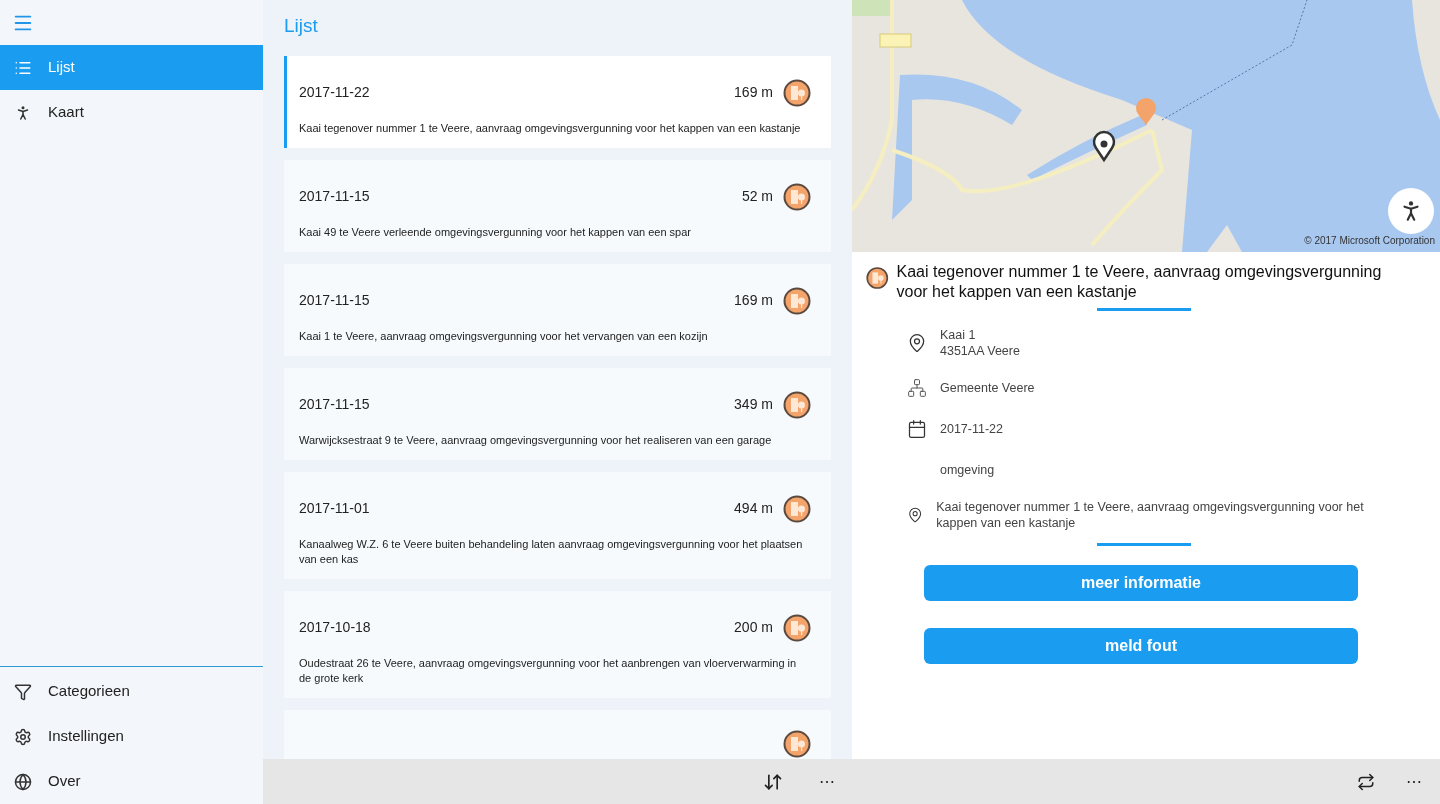  I want to click on item-description: Kaai tegenover nummer 1 te Veere, aanvraag omgevingsvergunning voor het kappen van een kastanje, so click(550, 128).